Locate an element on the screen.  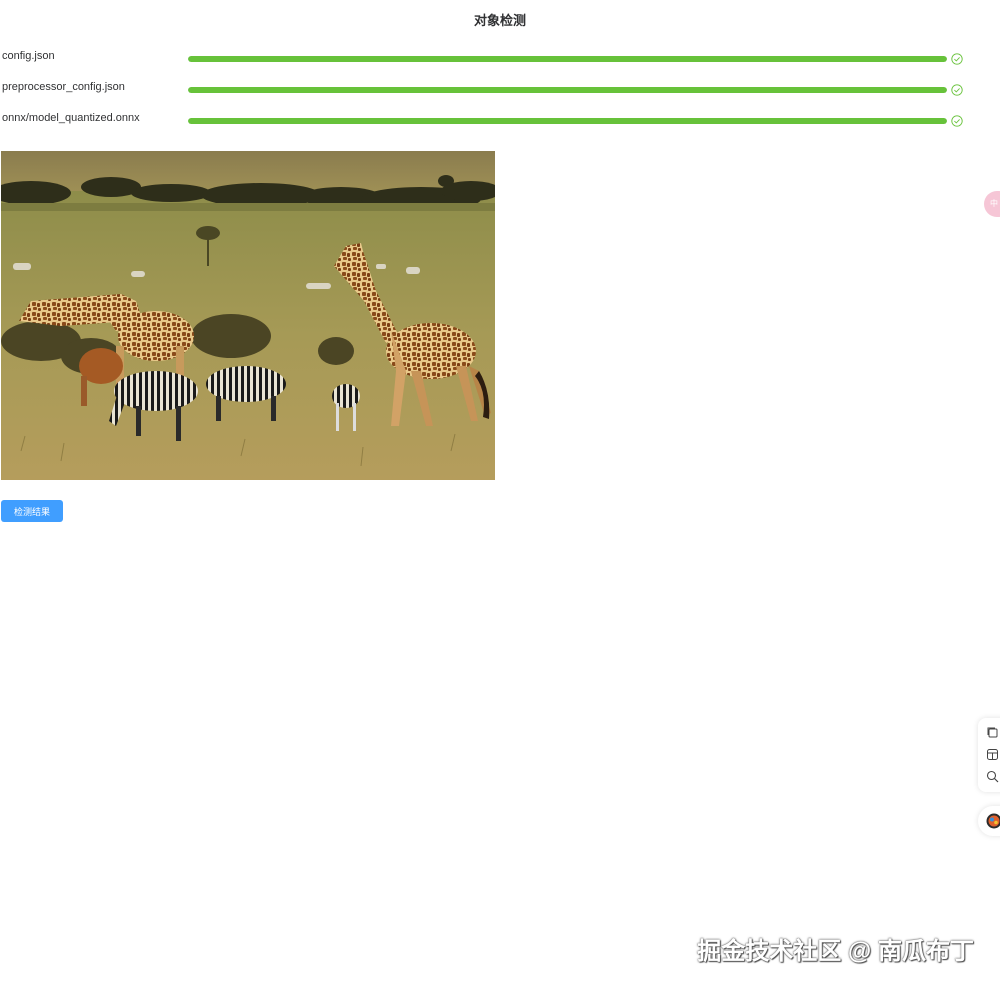
detect-result-button: 检测结果 is located at coordinates (32, 511).